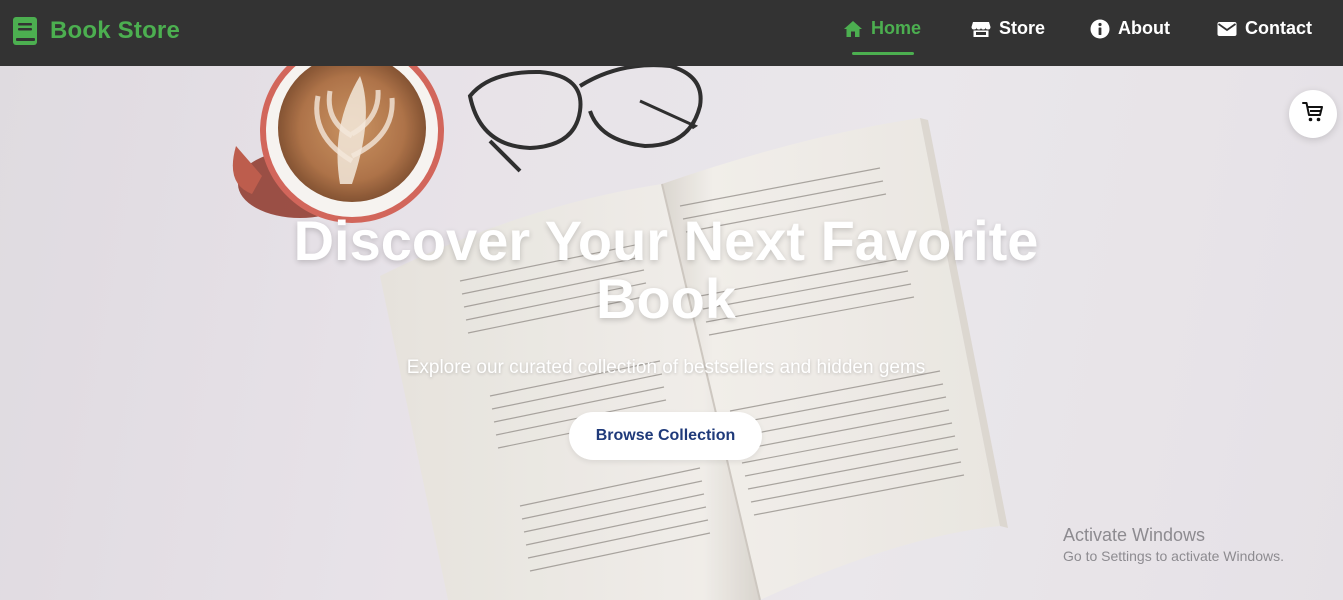  I want to click on info-icon, so click(1100, 29).